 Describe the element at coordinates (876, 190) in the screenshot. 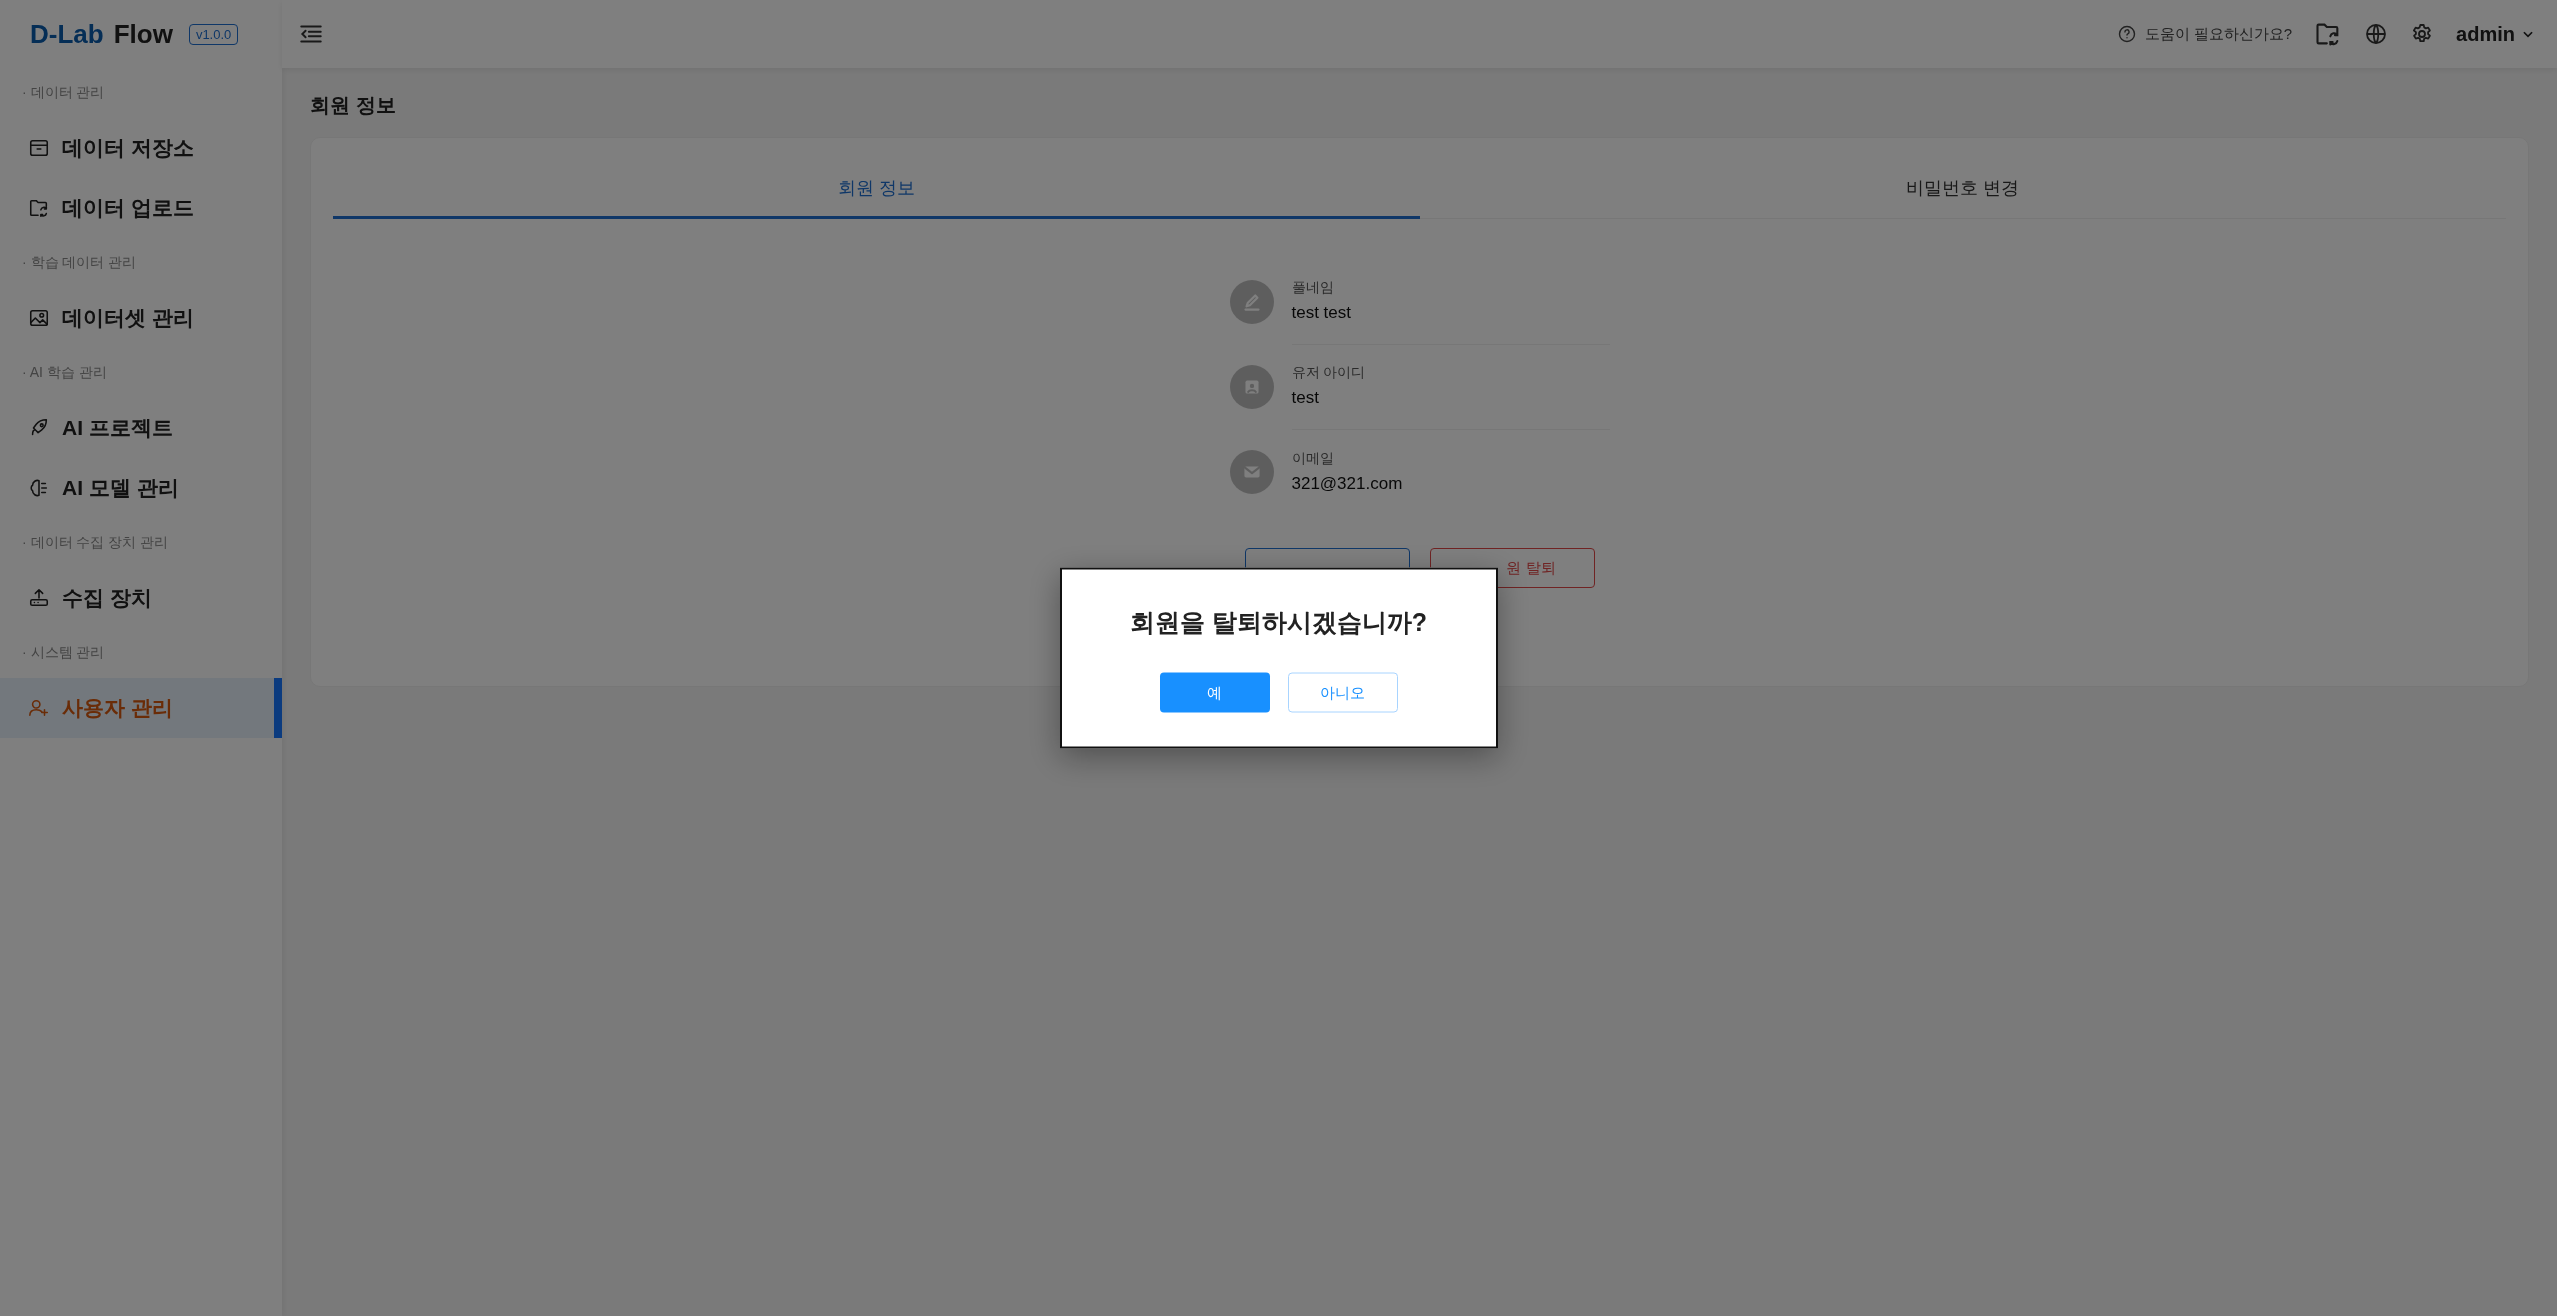

I see `tab: 회원 정보` at that location.